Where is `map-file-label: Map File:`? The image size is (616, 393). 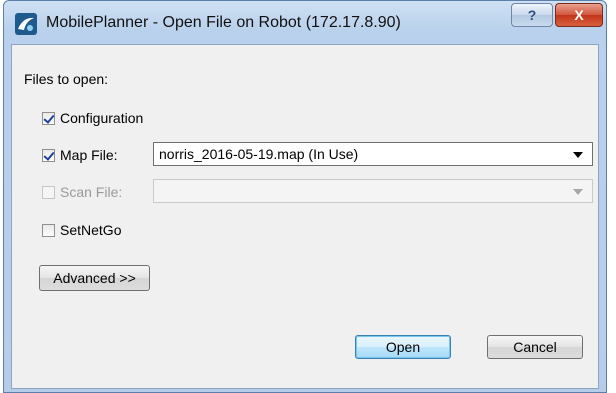
map-file-label: Map File: is located at coordinates (89, 155).